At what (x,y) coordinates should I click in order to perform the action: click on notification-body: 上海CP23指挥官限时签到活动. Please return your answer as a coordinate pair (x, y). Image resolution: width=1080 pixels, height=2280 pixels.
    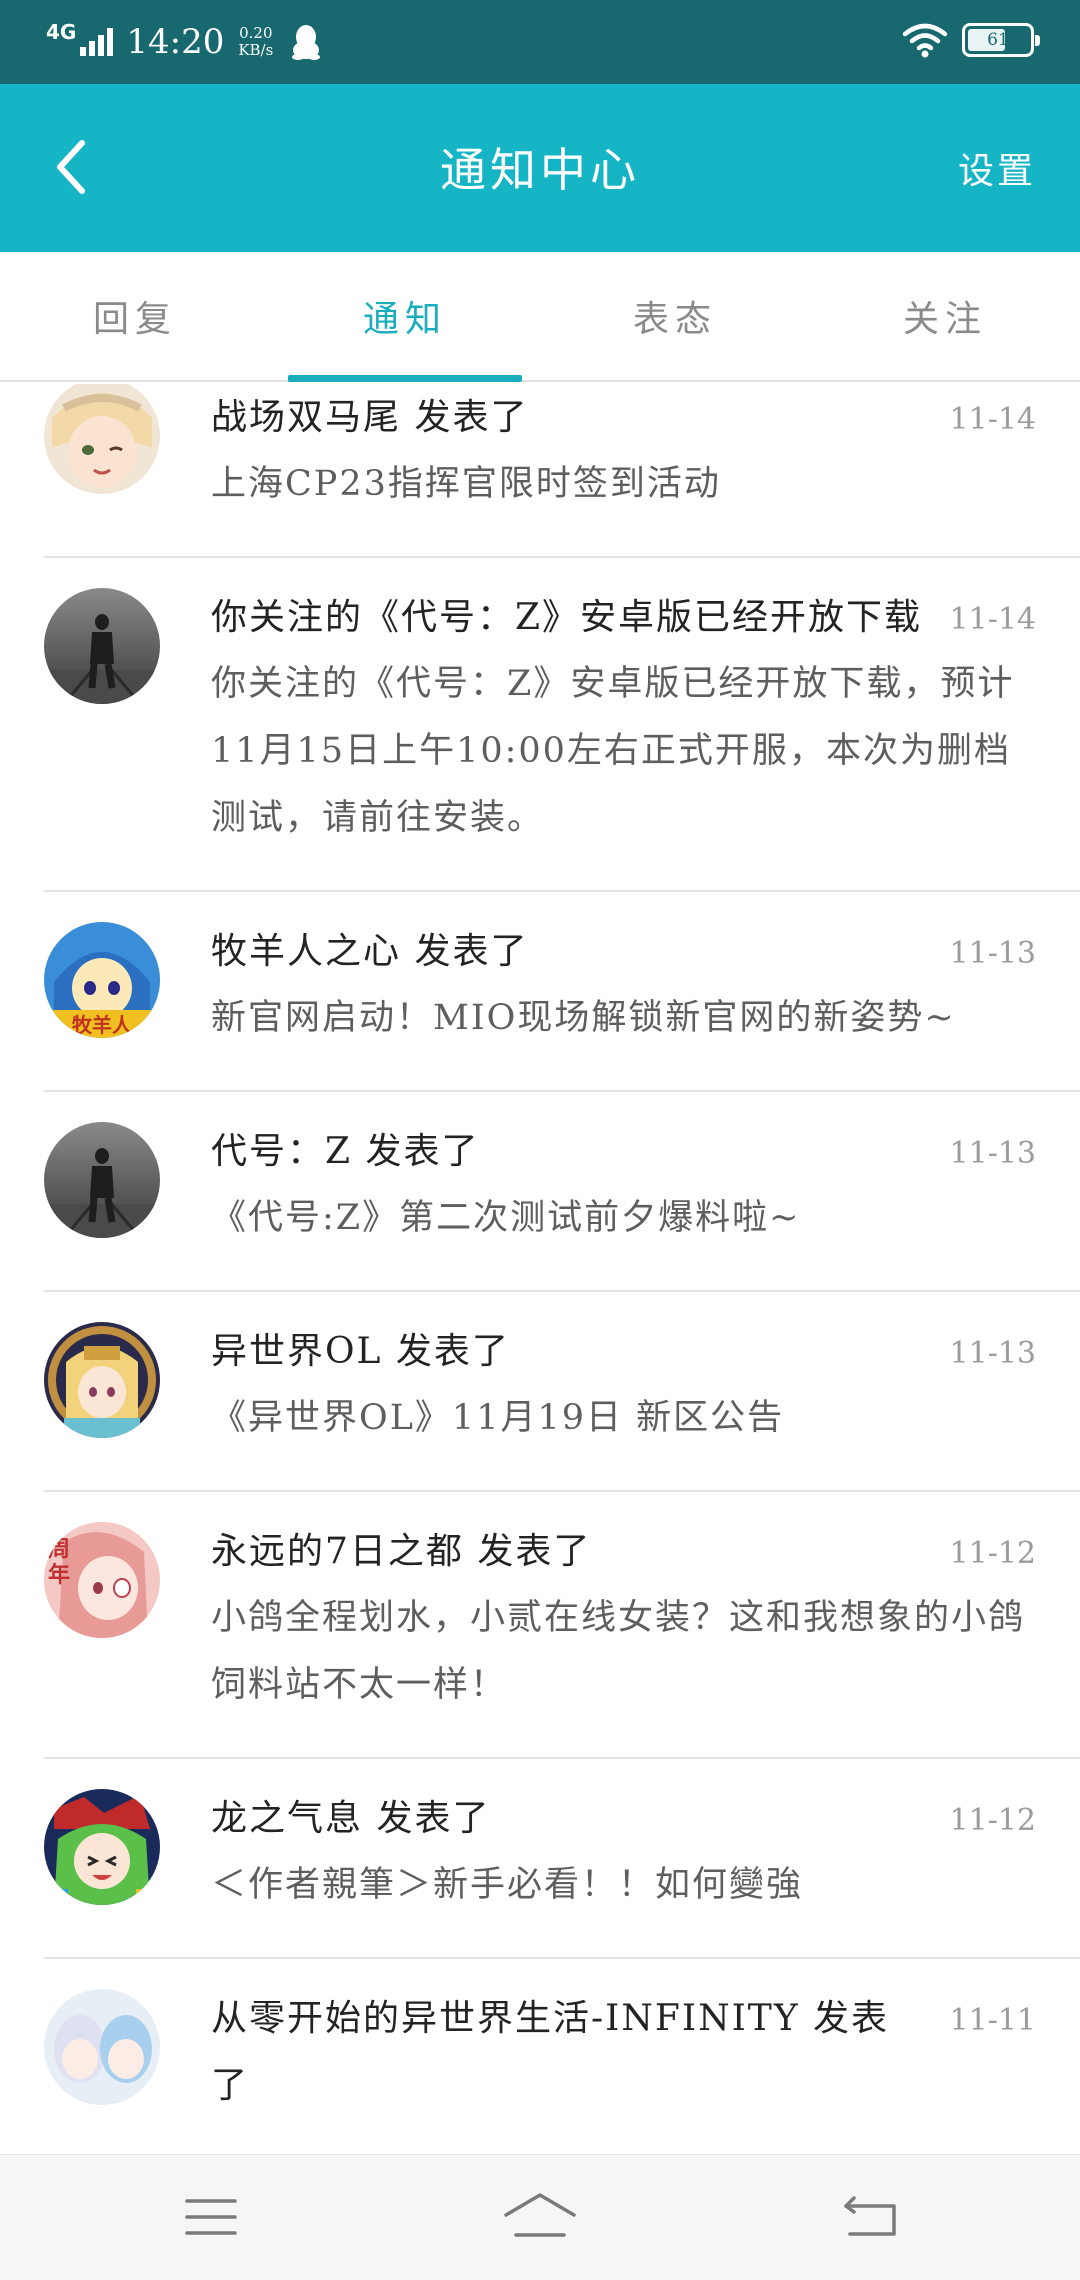
    Looking at the image, I should click on (466, 484).